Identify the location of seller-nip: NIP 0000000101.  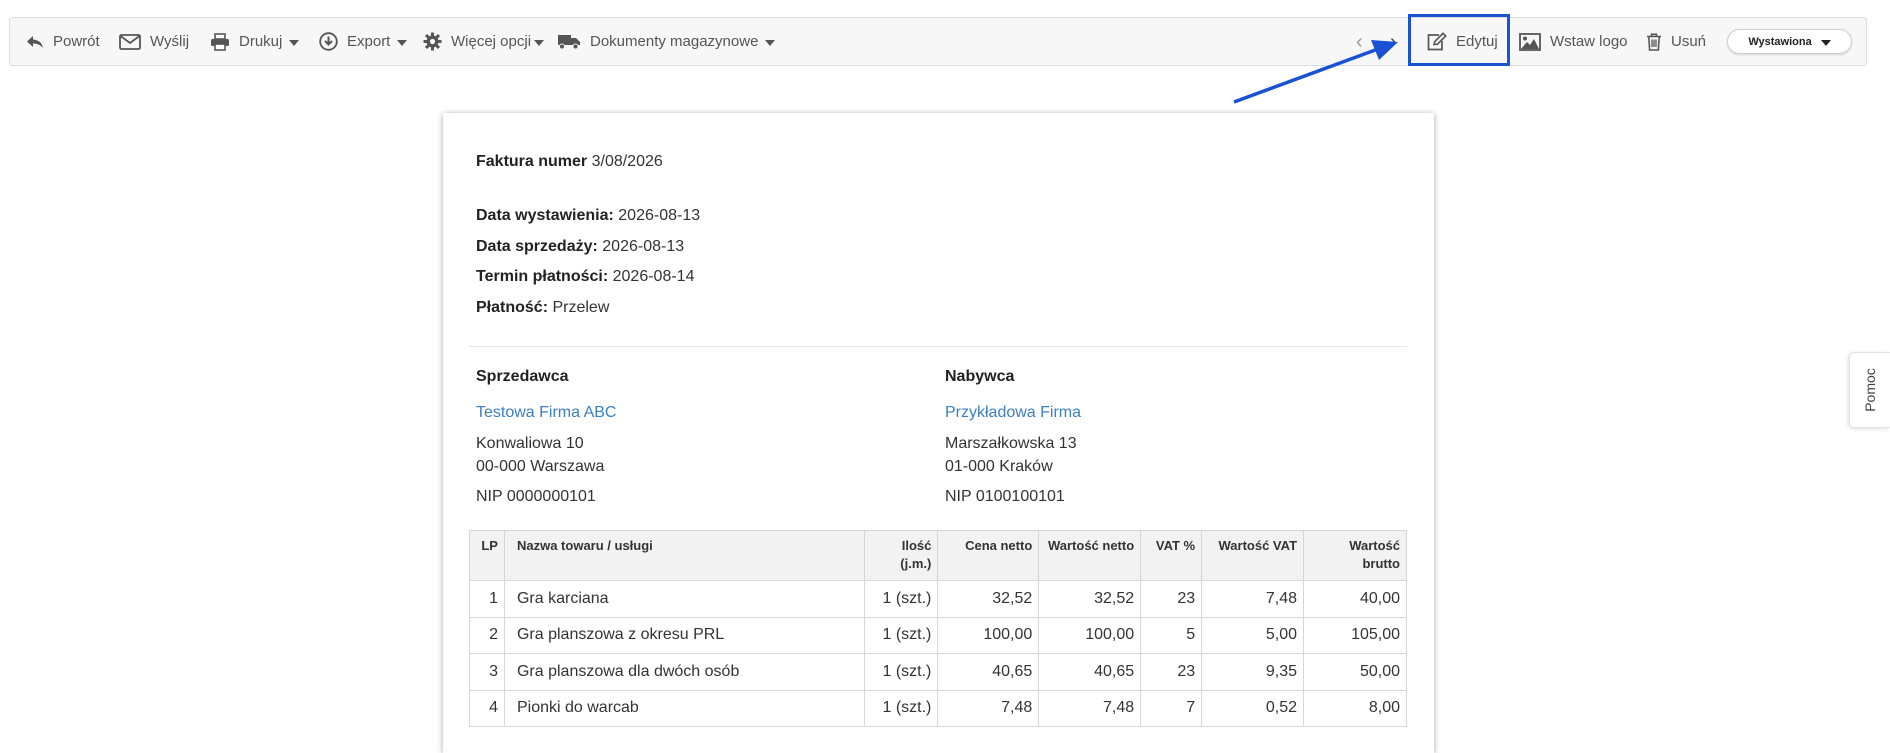
(536, 496).